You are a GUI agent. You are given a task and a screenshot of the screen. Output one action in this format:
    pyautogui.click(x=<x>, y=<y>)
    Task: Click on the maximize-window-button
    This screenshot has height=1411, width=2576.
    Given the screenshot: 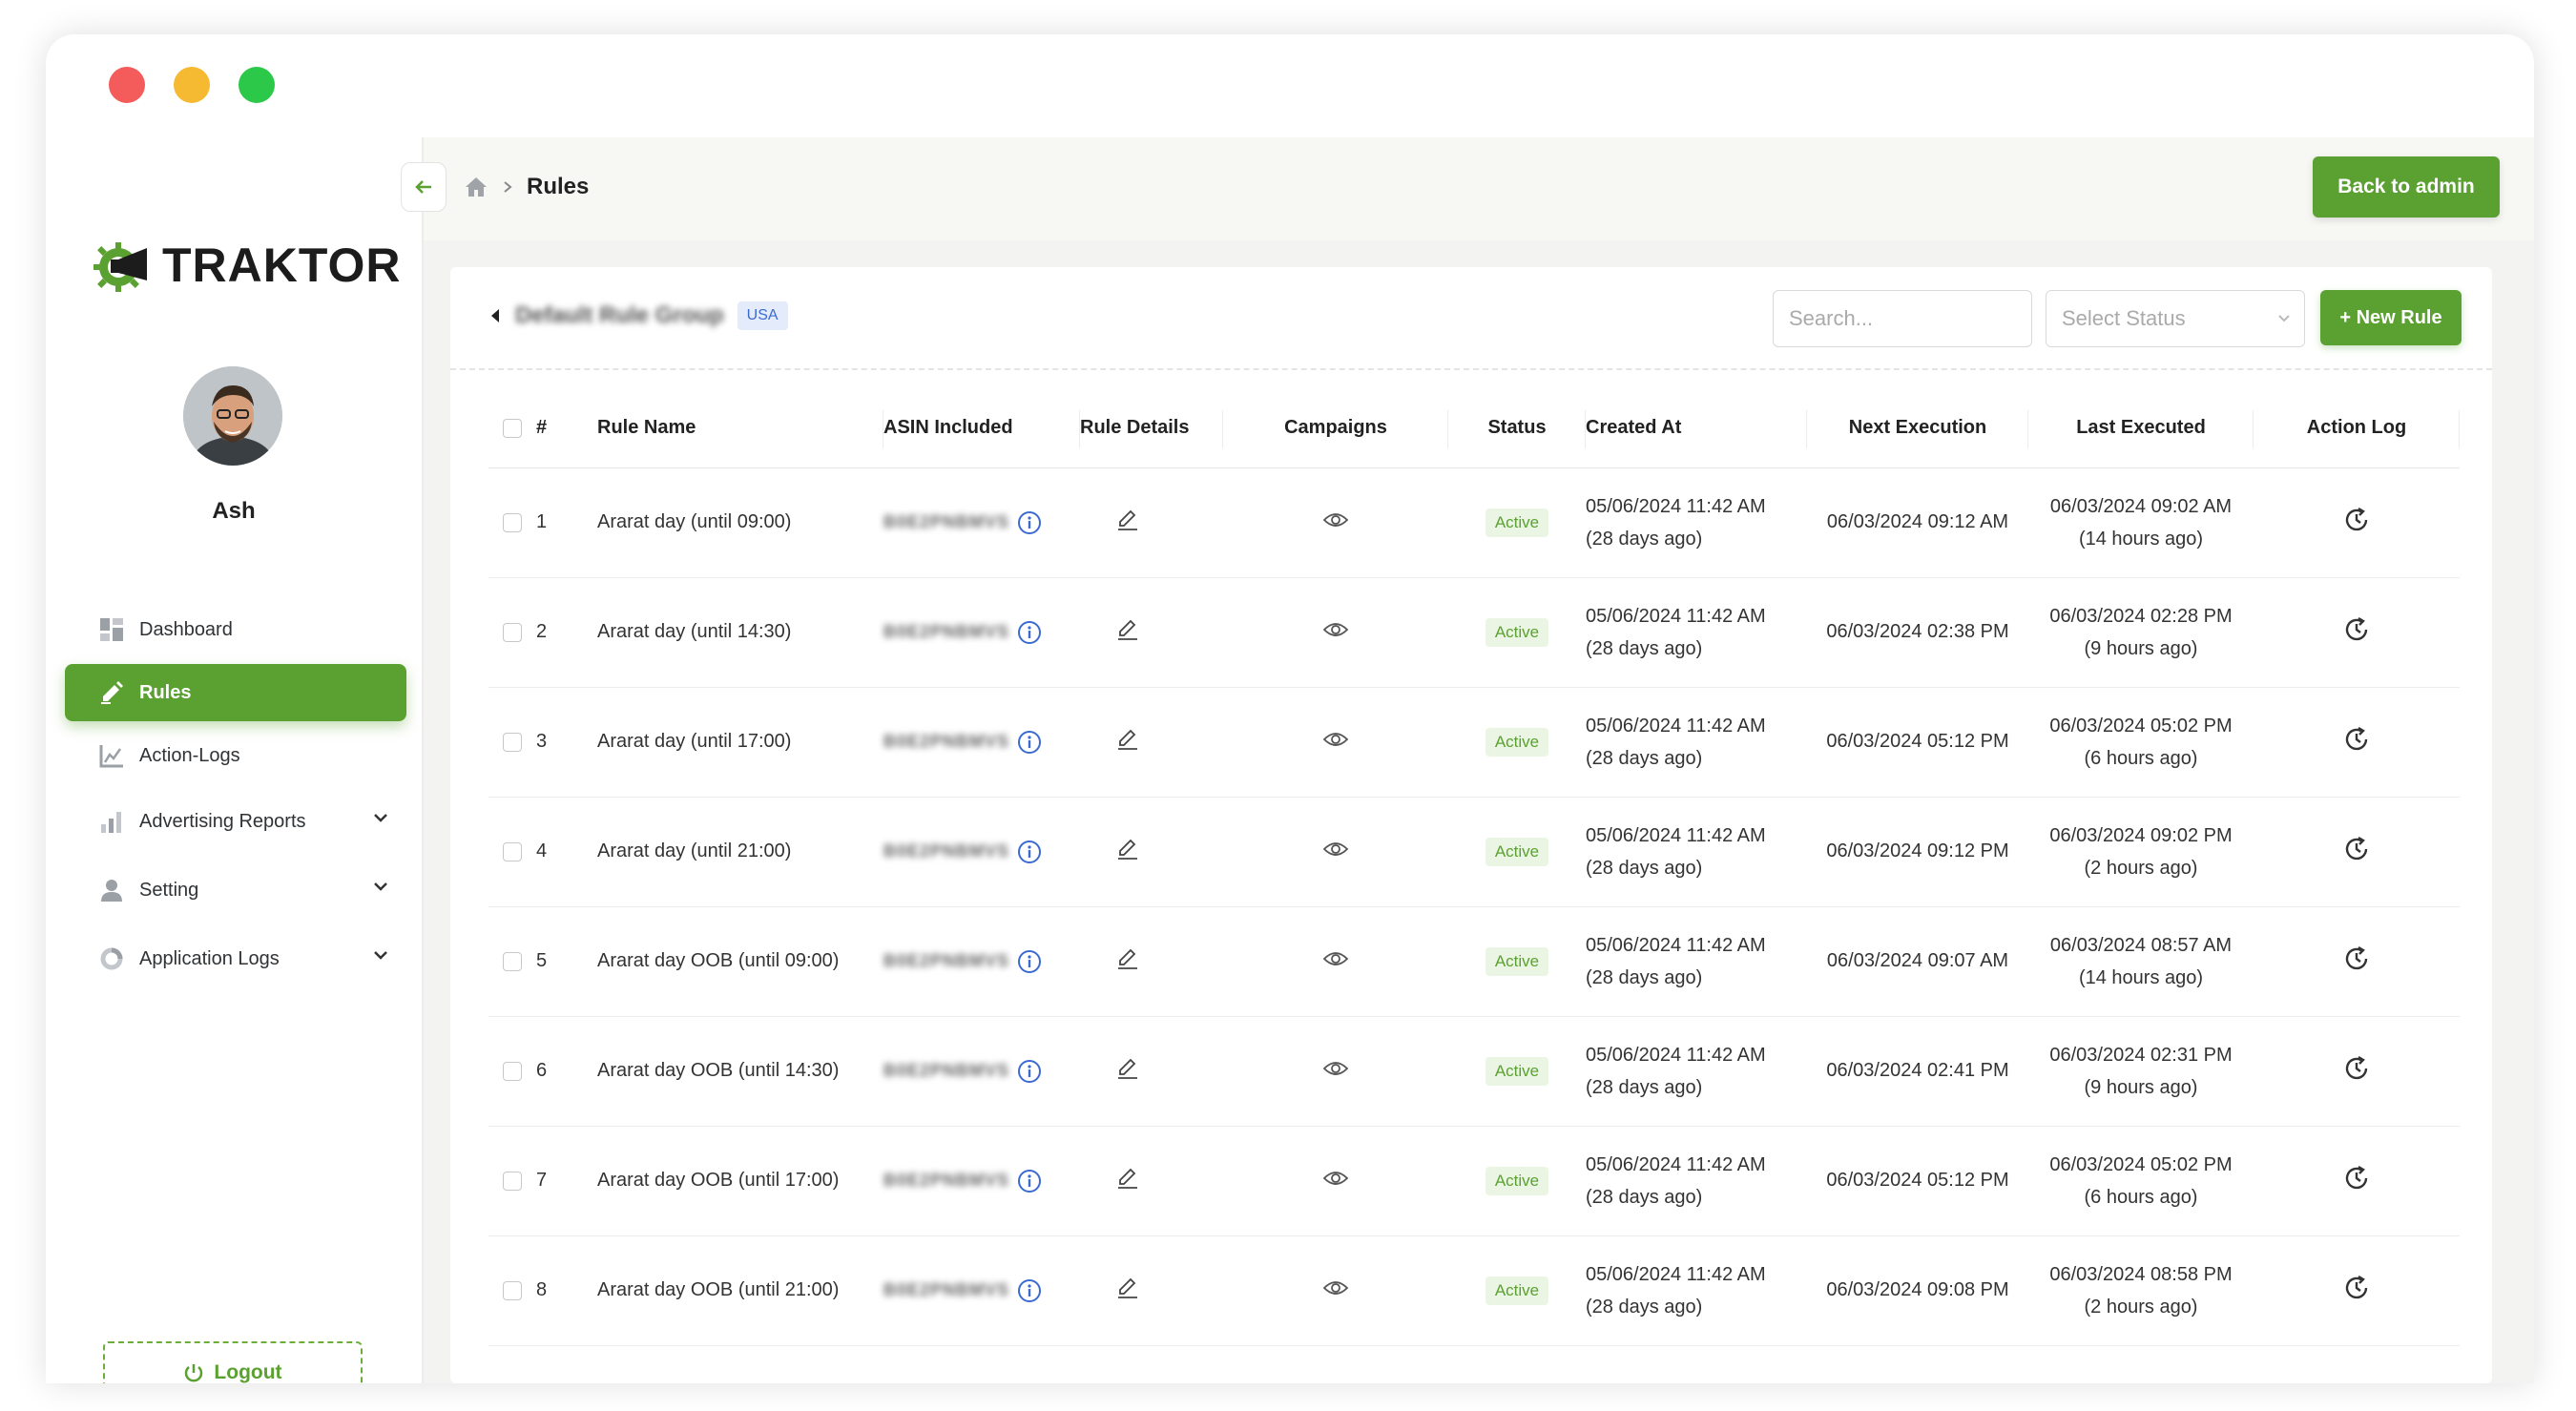 What is the action you would take?
    pyautogui.click(x=257, y=85)
    